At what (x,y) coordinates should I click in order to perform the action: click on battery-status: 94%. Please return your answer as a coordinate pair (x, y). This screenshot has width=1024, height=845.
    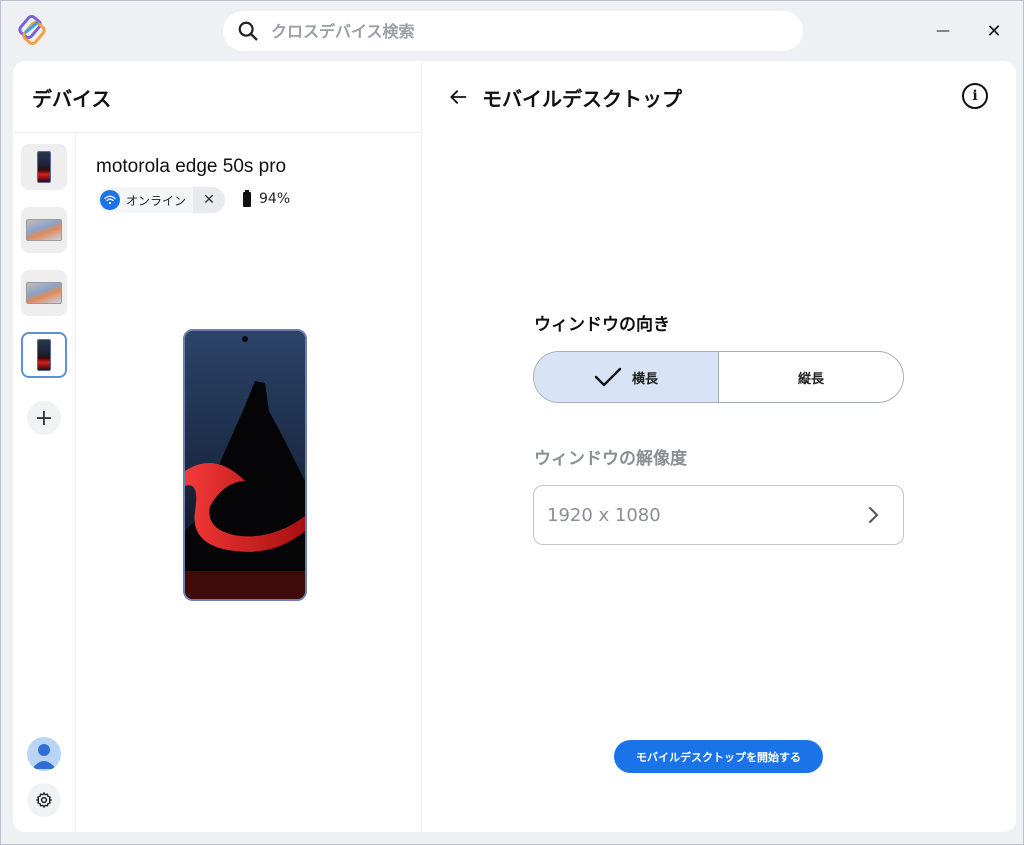
    Looking at the image, I should click on (267, 198).